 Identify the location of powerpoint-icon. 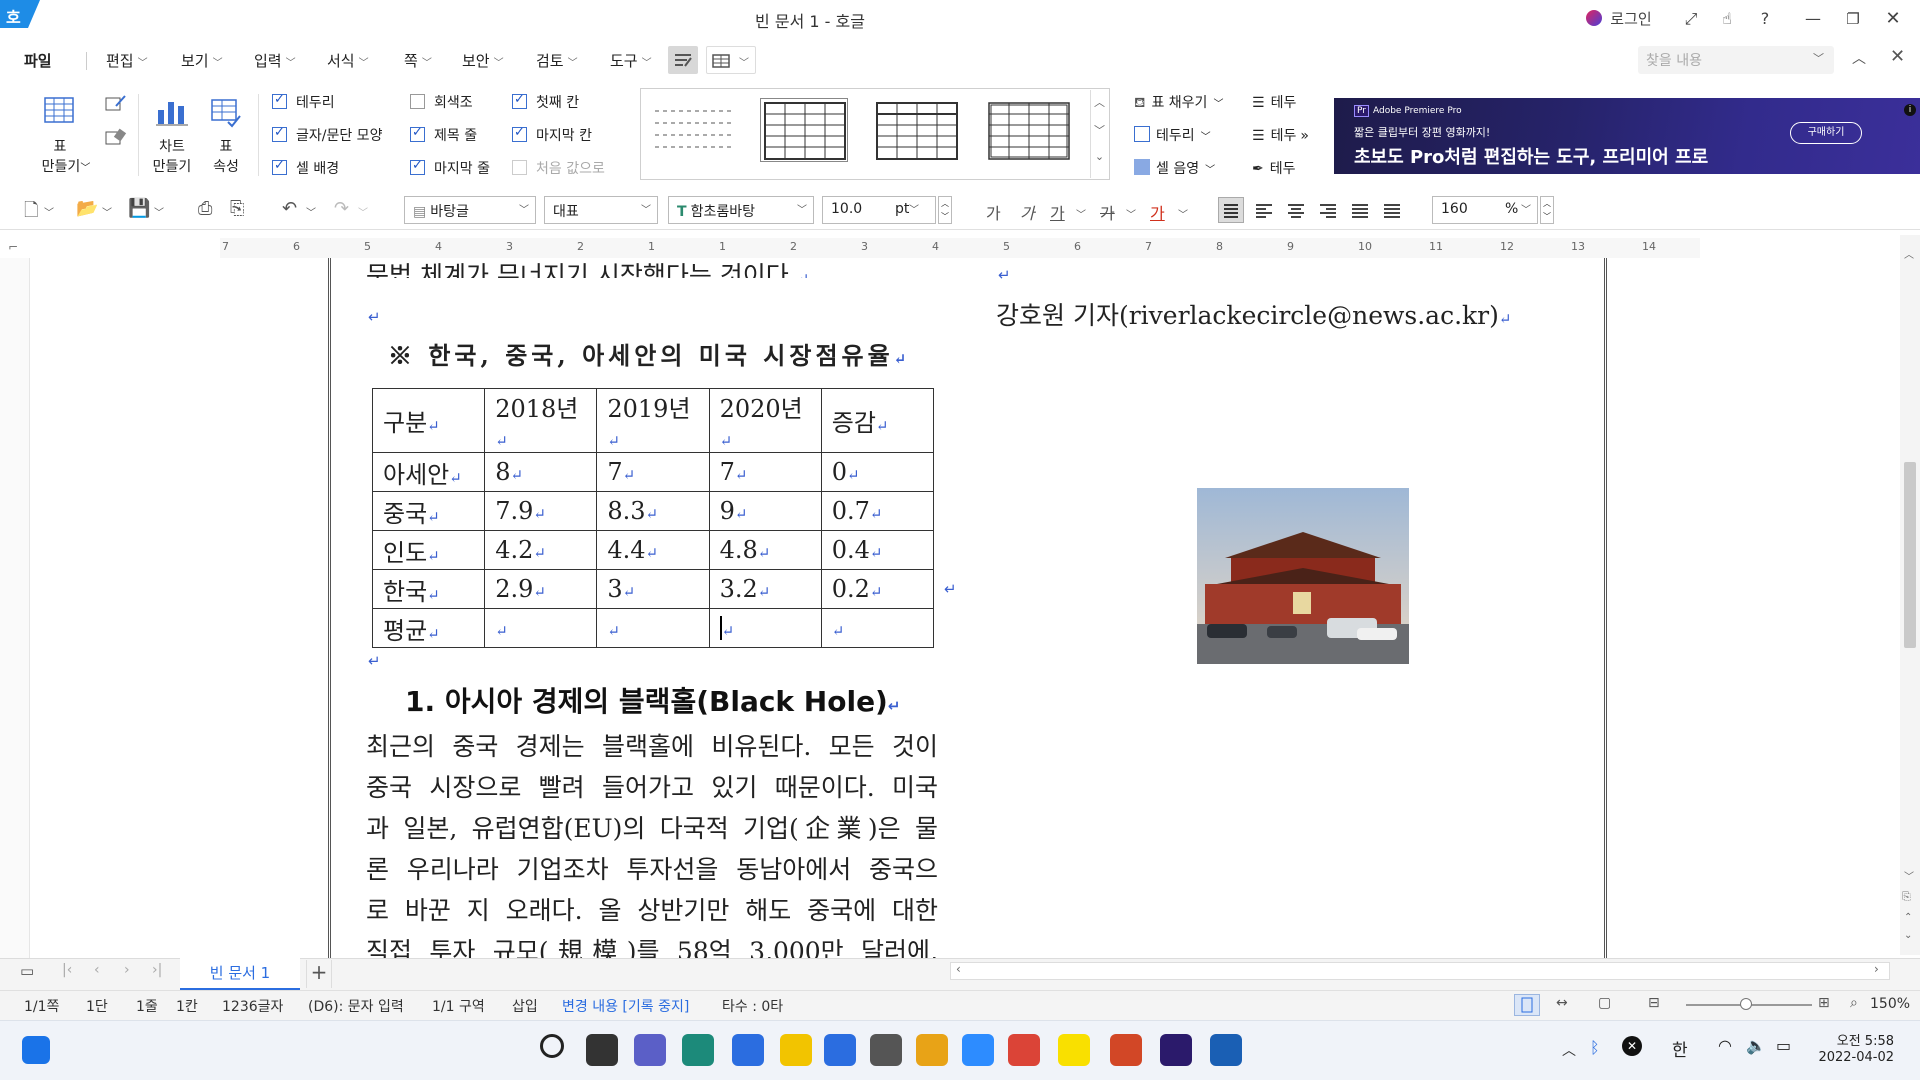
(1126, 1050).